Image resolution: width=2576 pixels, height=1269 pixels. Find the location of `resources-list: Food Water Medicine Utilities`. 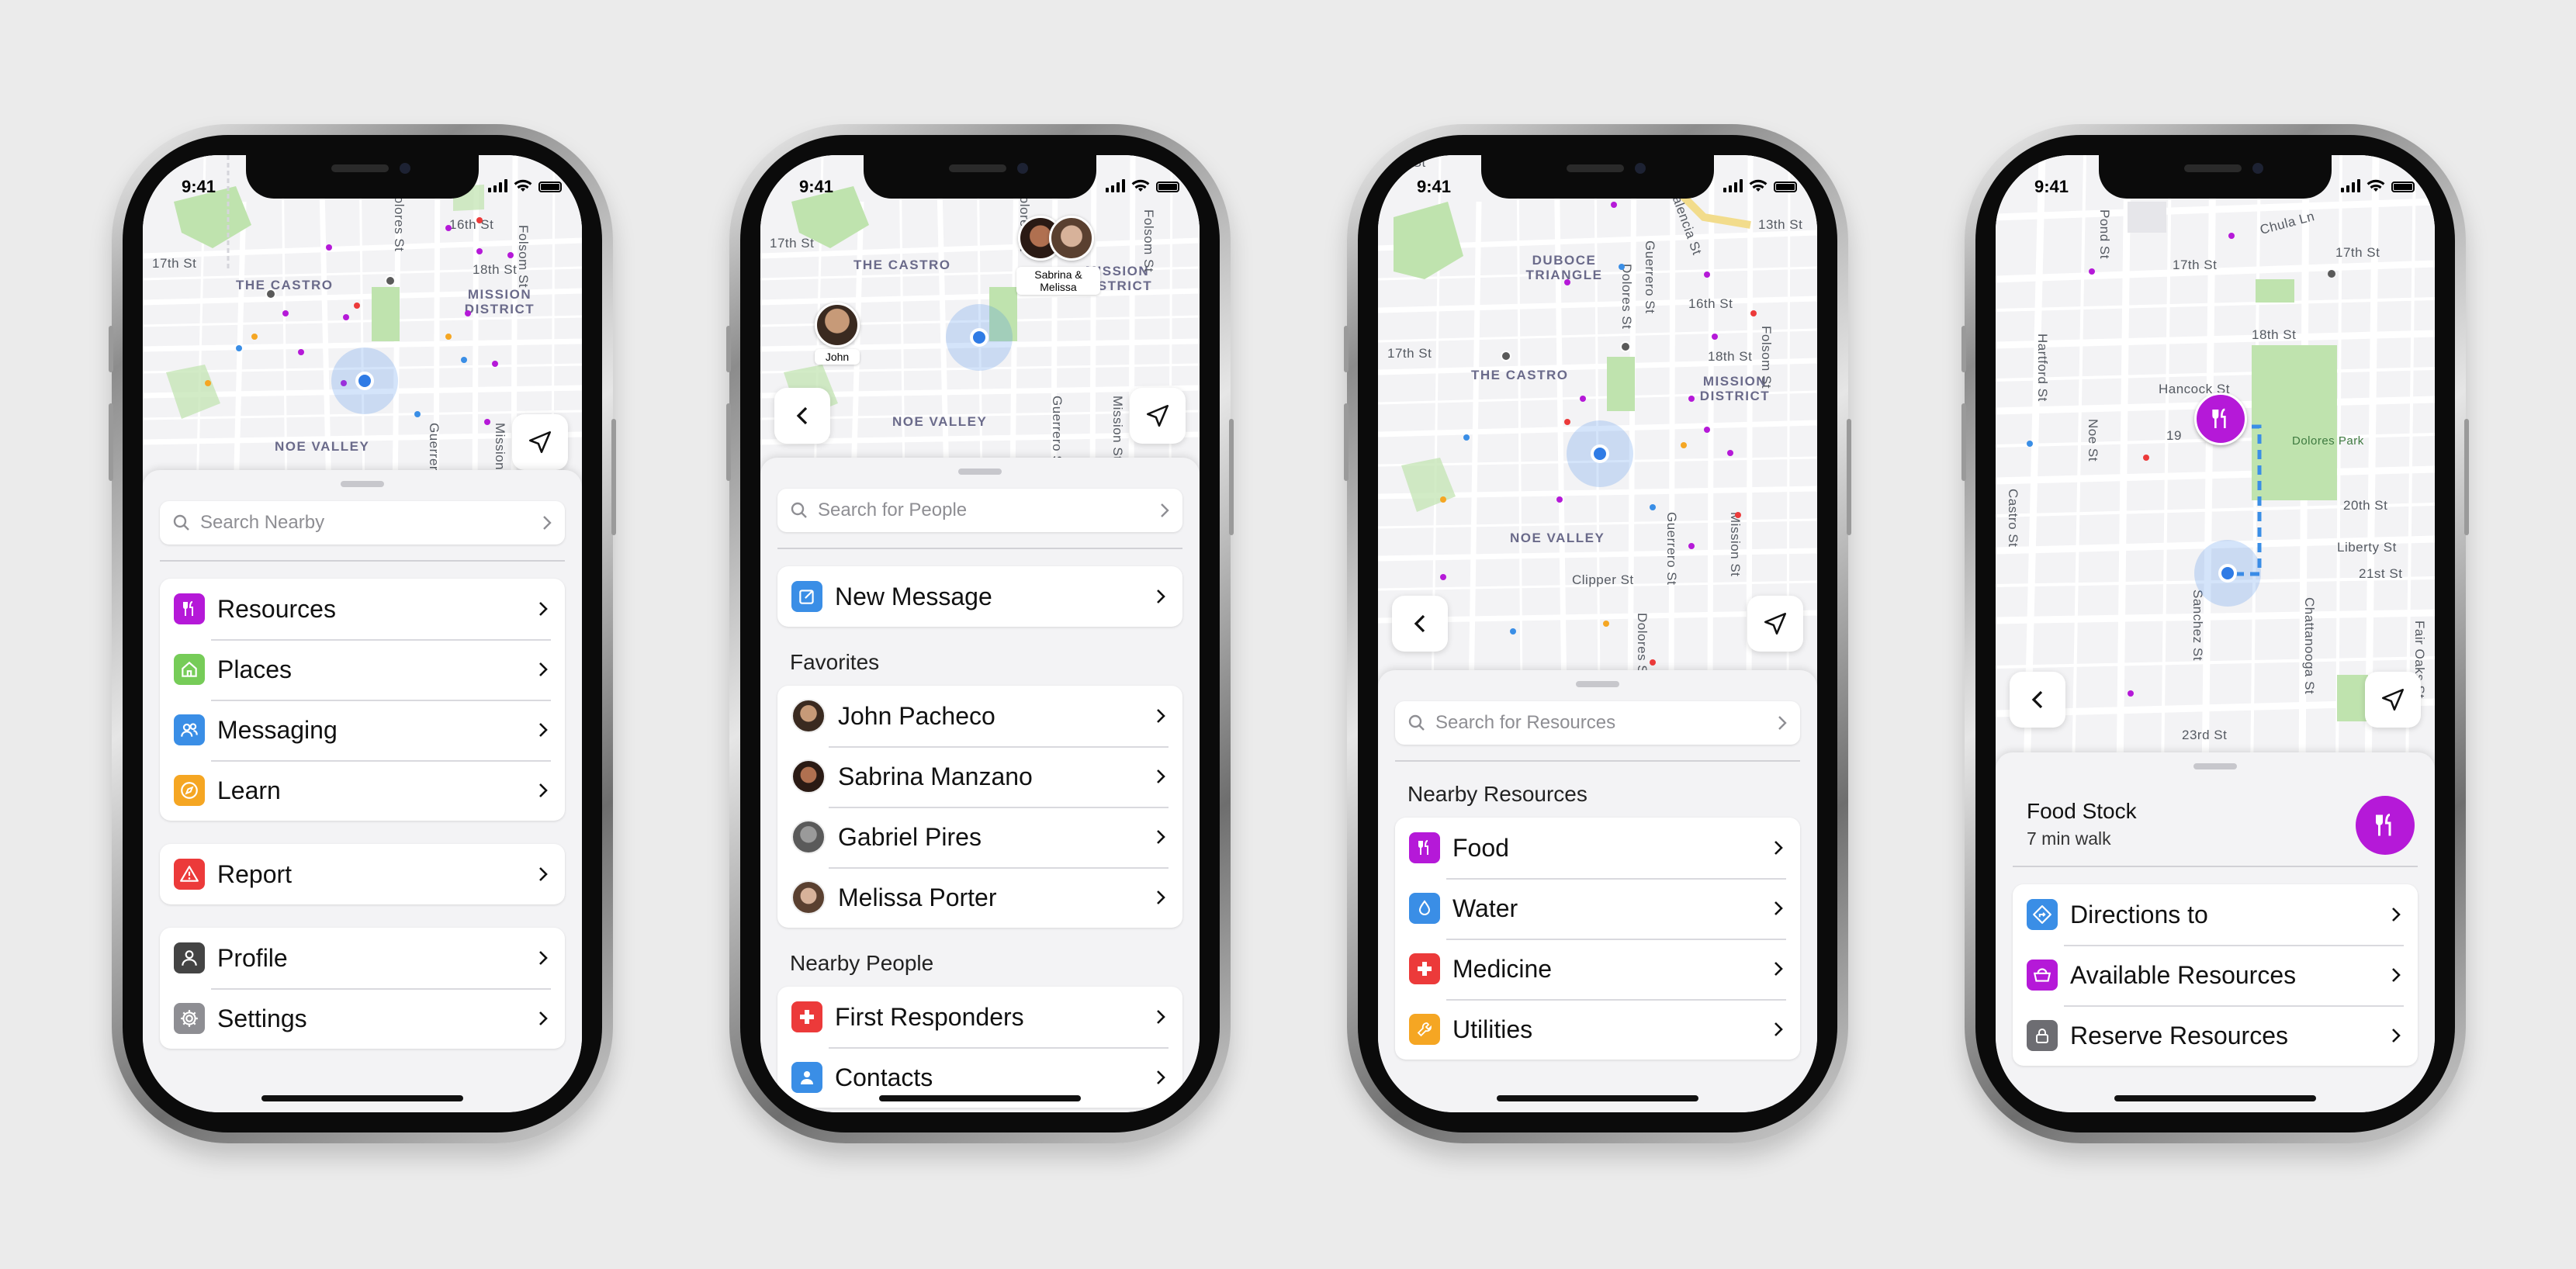

resources-list: Food Water Medicine Utilities is located at coordinates (1597, 939).